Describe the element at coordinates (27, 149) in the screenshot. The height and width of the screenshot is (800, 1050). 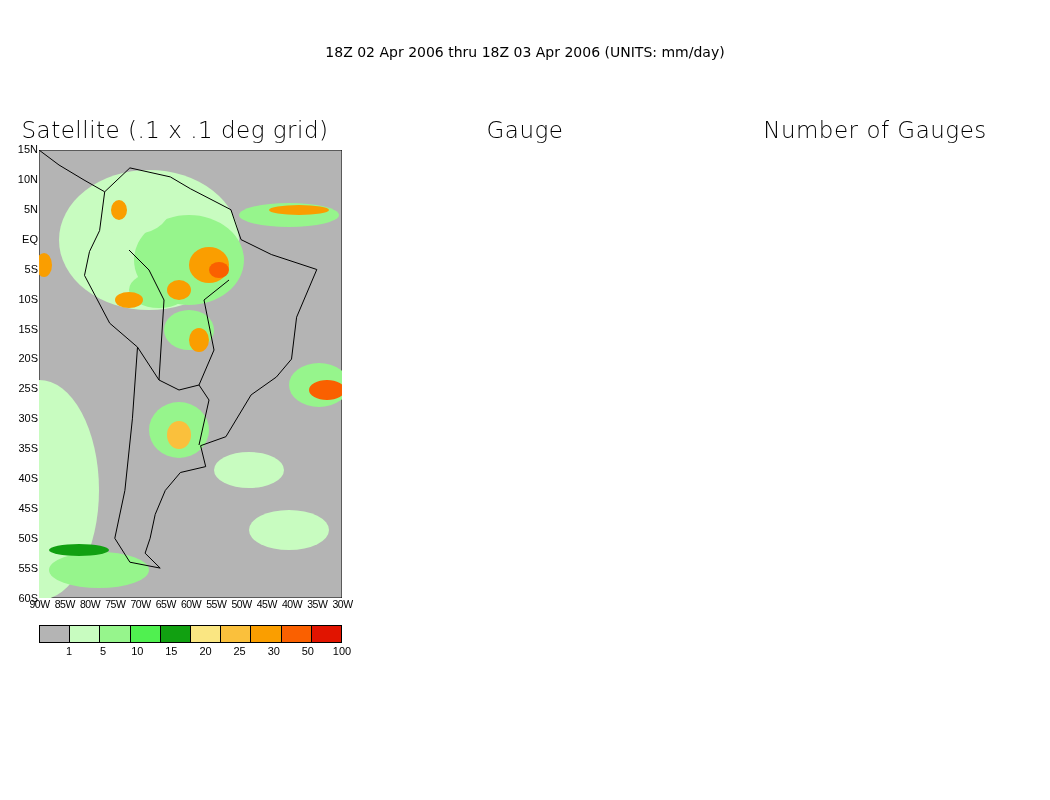
I see `latitude-label: 15N` at that location.